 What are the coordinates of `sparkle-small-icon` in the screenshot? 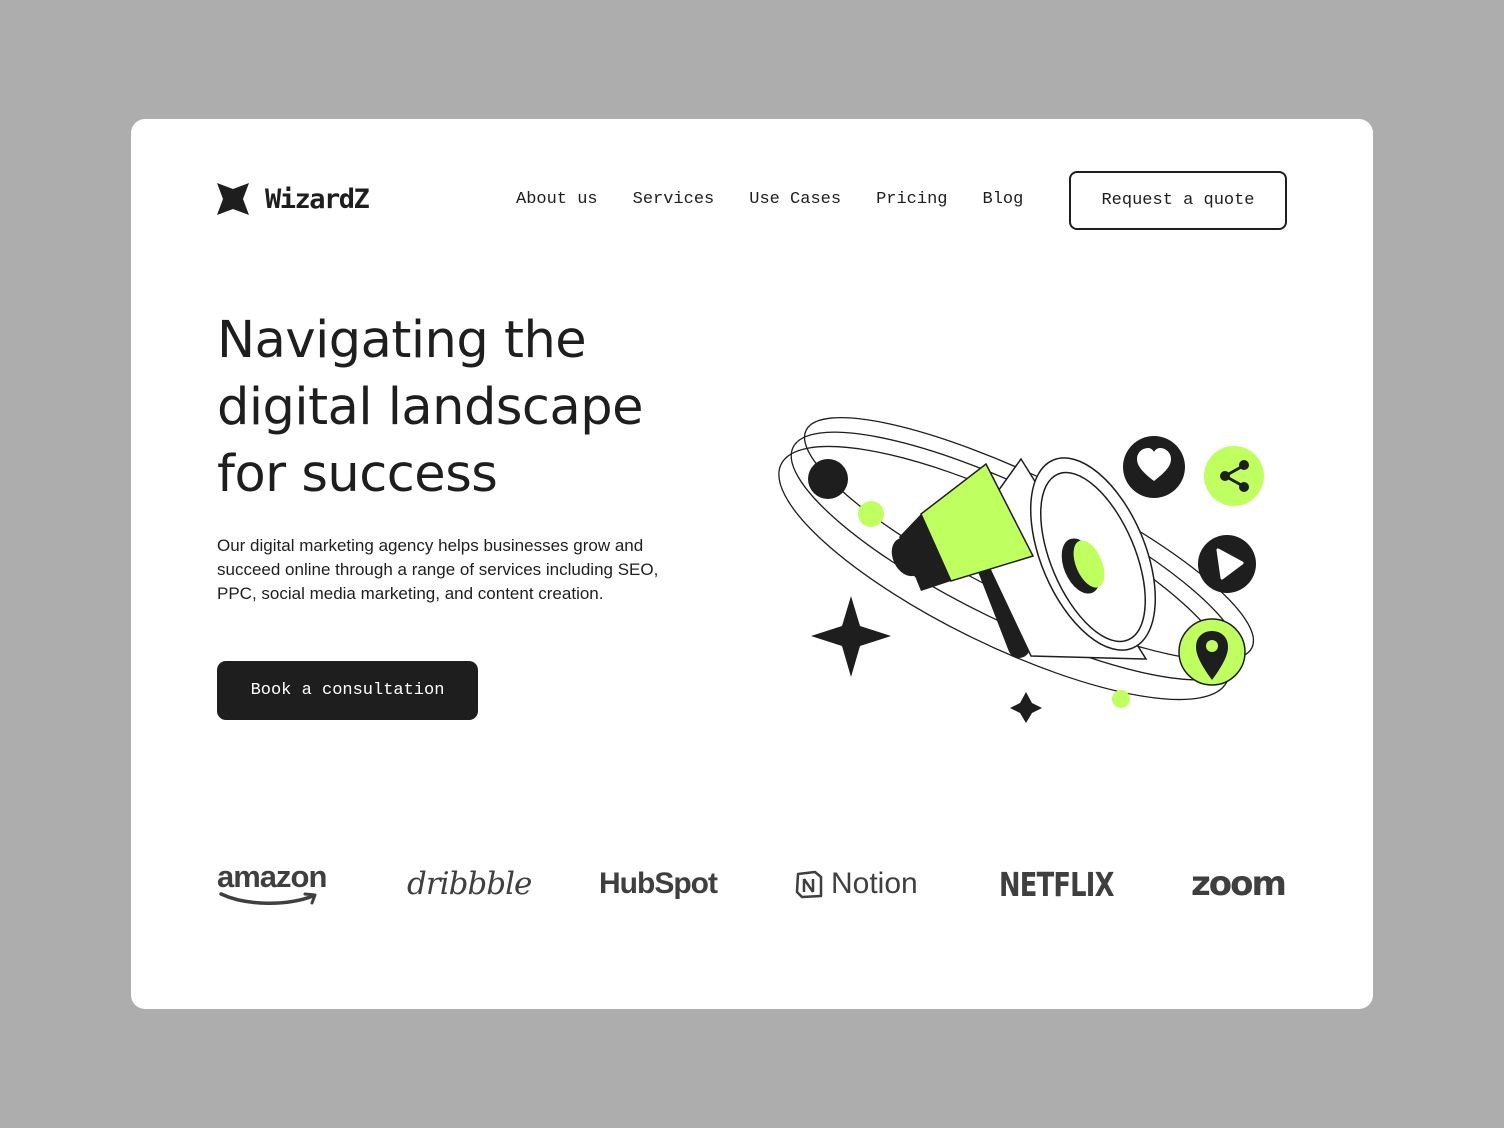 It's located at (1026, 707).